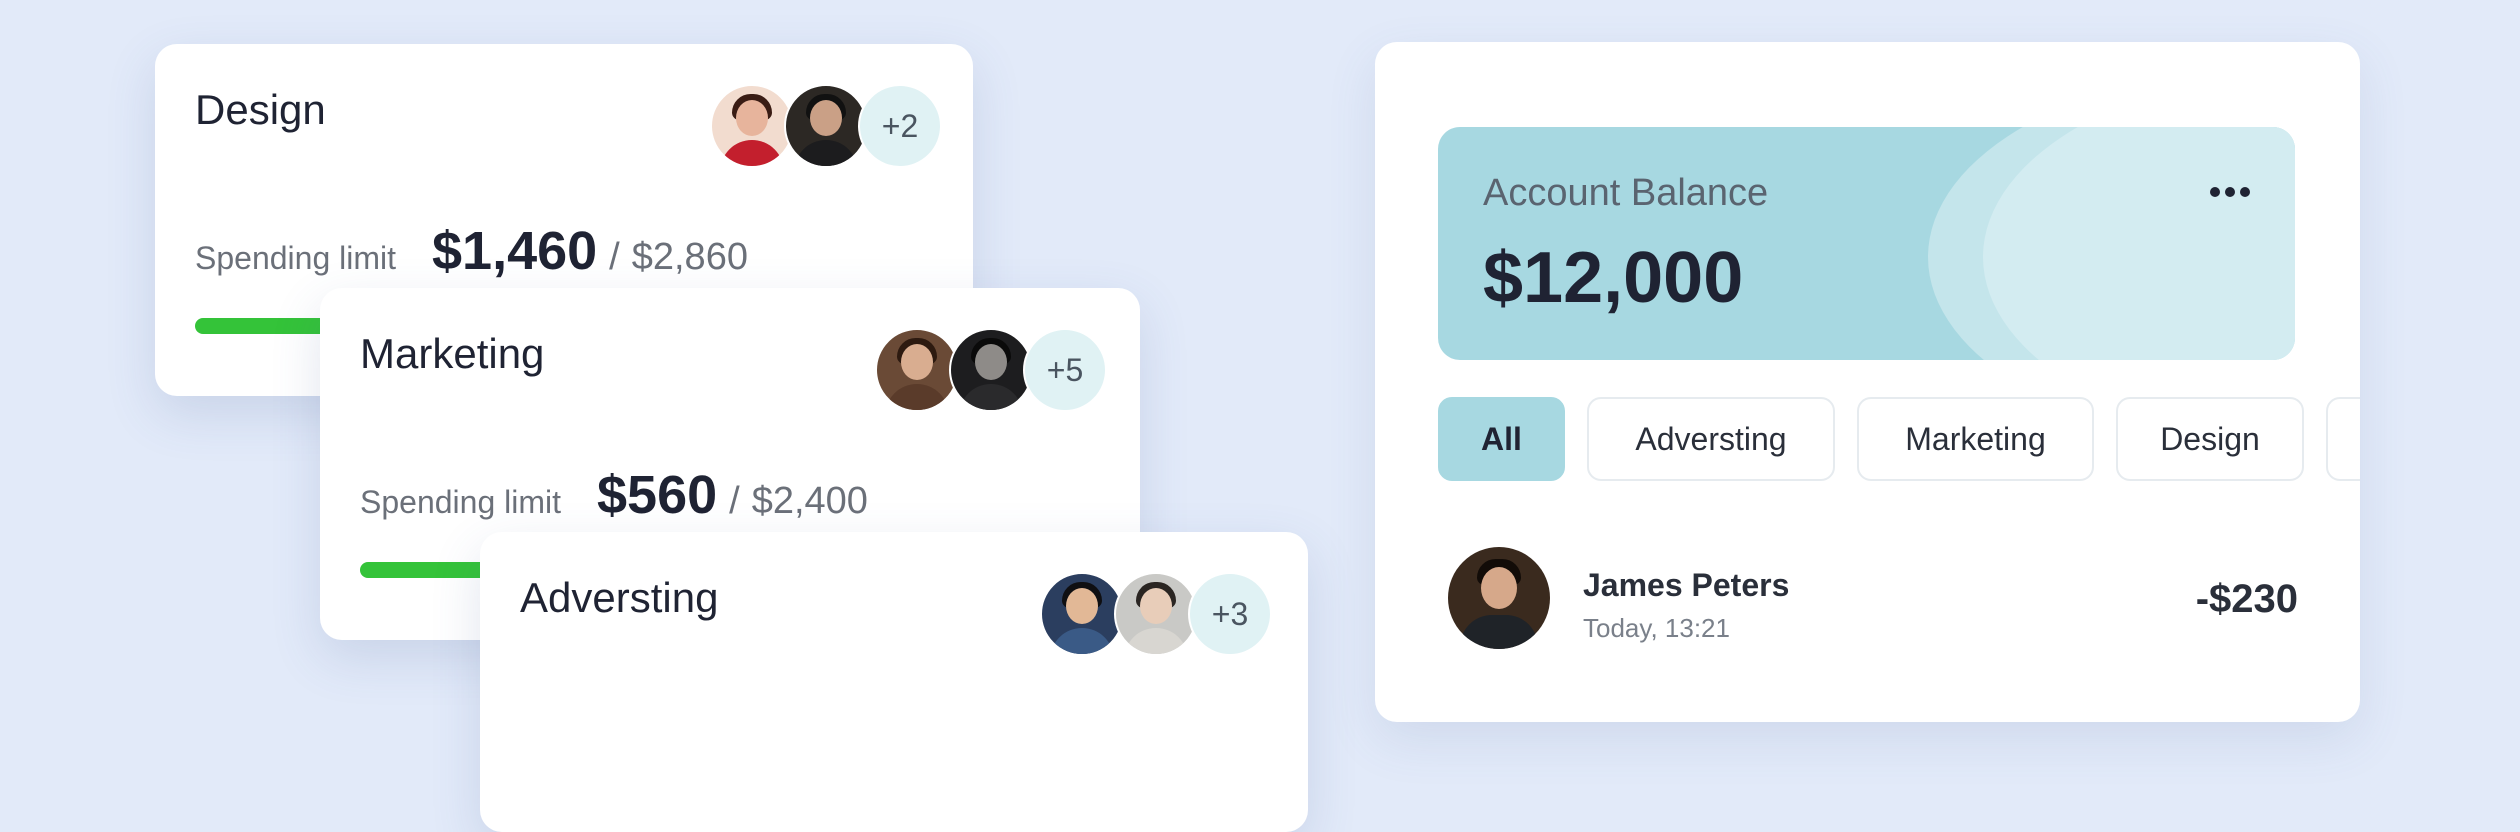 Image resolution: width=2520 pixels, height=832 pixels. What do you see at coordinates (2246, 599) in the screenshot?
I see `transaction-amount: -$230` at bounding box center [2246, 599].